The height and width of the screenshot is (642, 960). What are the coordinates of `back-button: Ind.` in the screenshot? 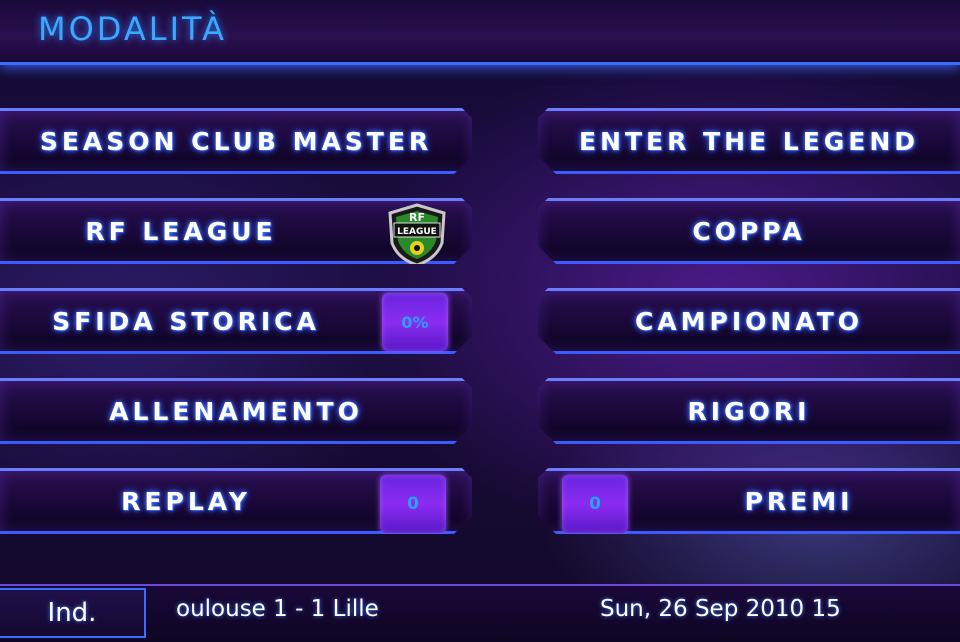 It's located at (73, 613).